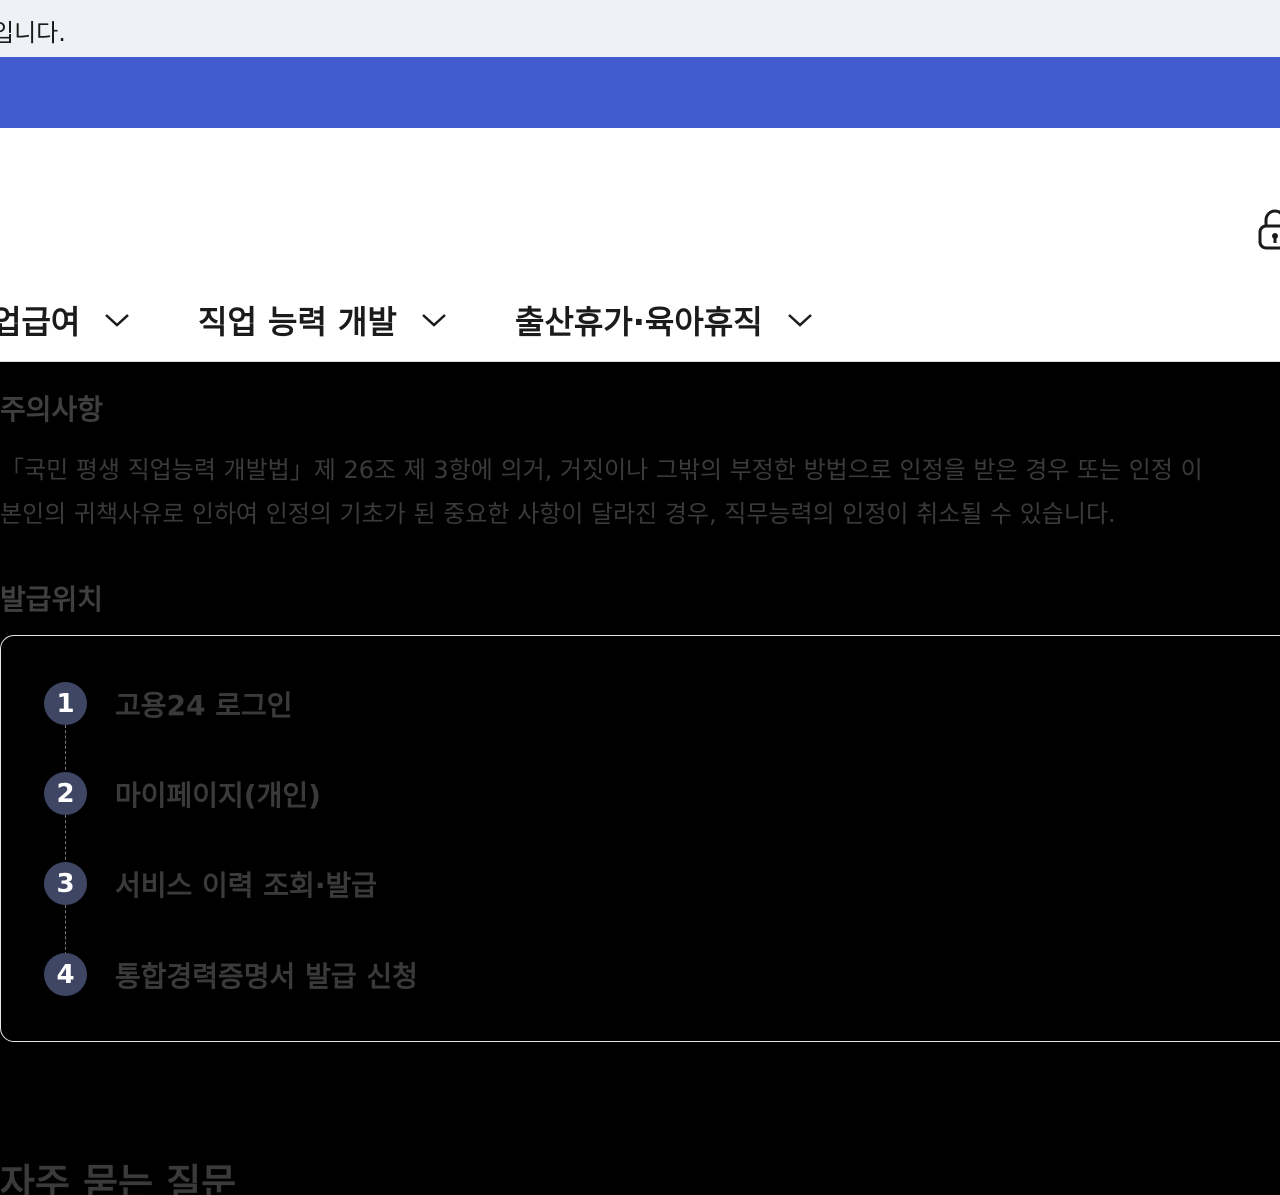 The image size is (1280, 1195). I want to click on blue-banner, so click(640, 92).